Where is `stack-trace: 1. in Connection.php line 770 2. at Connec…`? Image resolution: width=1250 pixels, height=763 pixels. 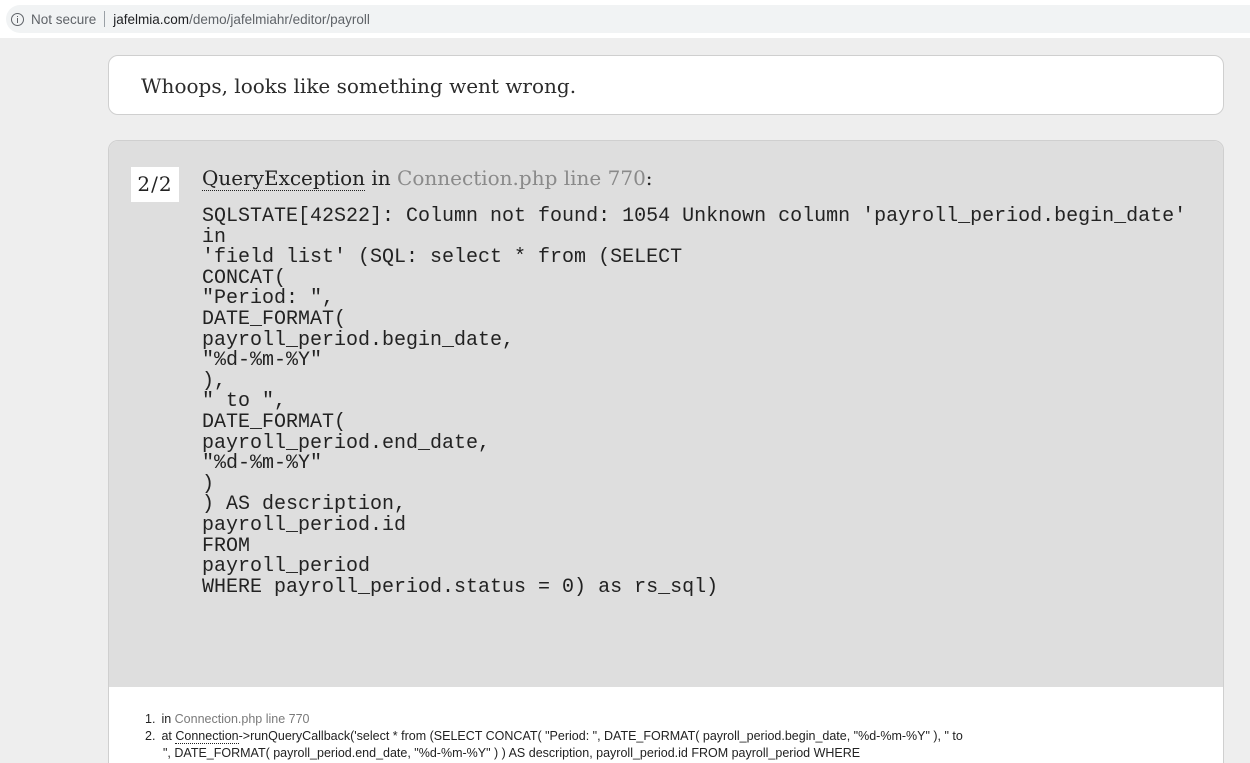 stack-trace: 1. in Connection.php line 770 2. at Connec… is located at coordinates (554, 736).